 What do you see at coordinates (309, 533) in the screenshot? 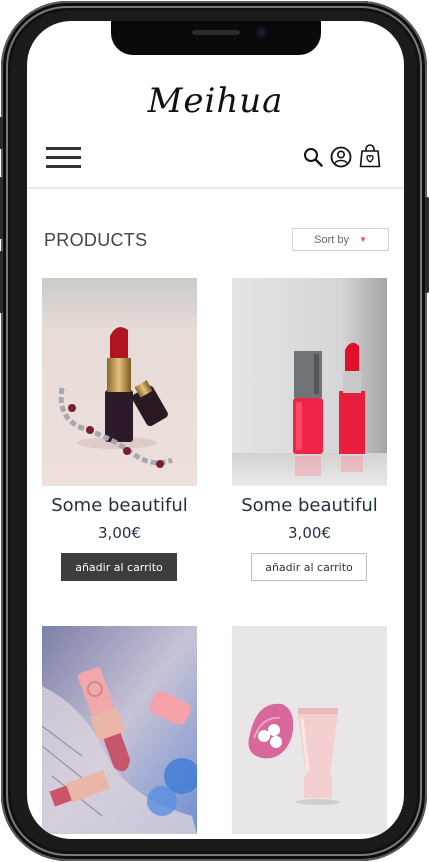
I see `product-price-2: 3,00€` at bounding box center [309, 533].